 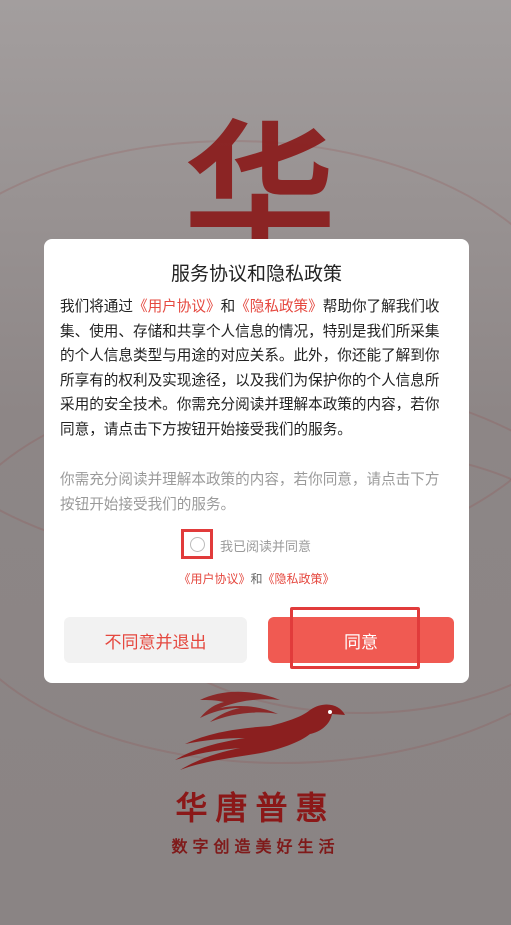 I want to click on consent-label: 我已阅读并同意, so click(x=265, y=545).